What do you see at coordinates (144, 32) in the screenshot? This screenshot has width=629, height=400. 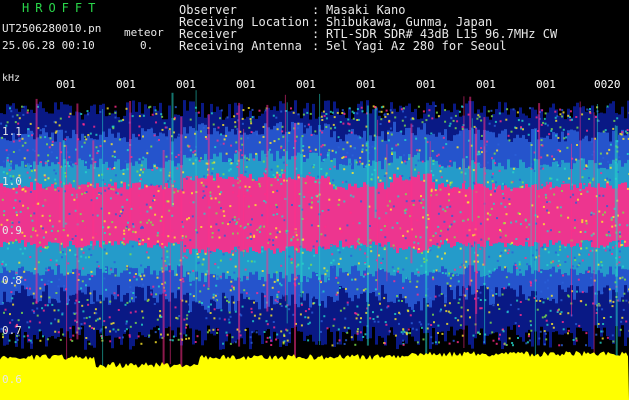 I see `file-tag: meteor` at bounding box center [144, 32].